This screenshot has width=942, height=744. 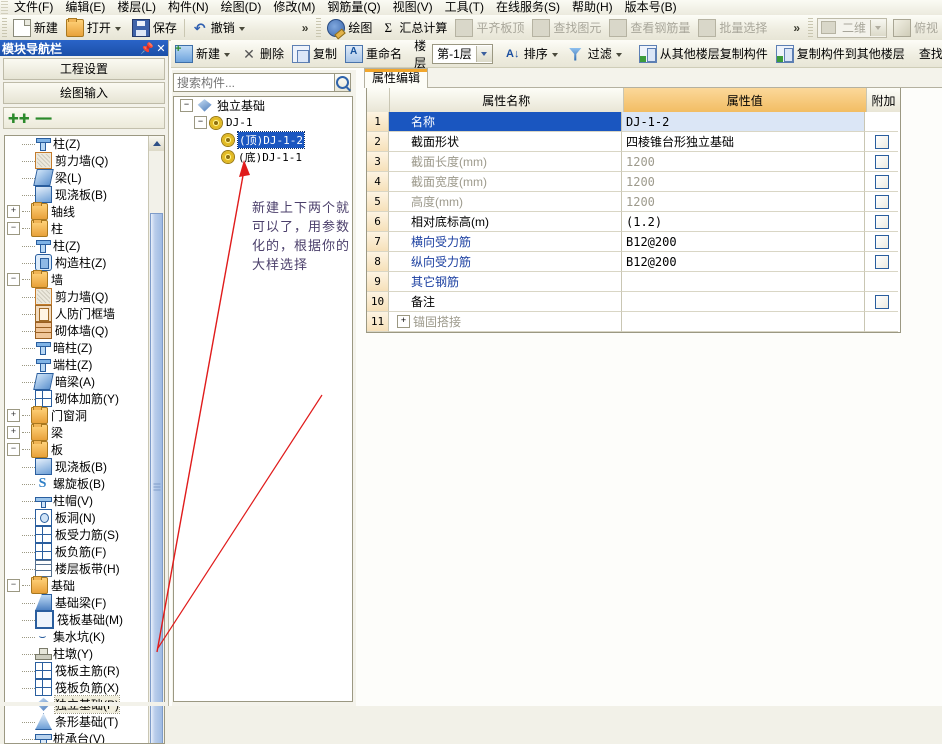 I want to click on component-tree-item-3: (底)DJ-1-1, so click(x=263, y=156).